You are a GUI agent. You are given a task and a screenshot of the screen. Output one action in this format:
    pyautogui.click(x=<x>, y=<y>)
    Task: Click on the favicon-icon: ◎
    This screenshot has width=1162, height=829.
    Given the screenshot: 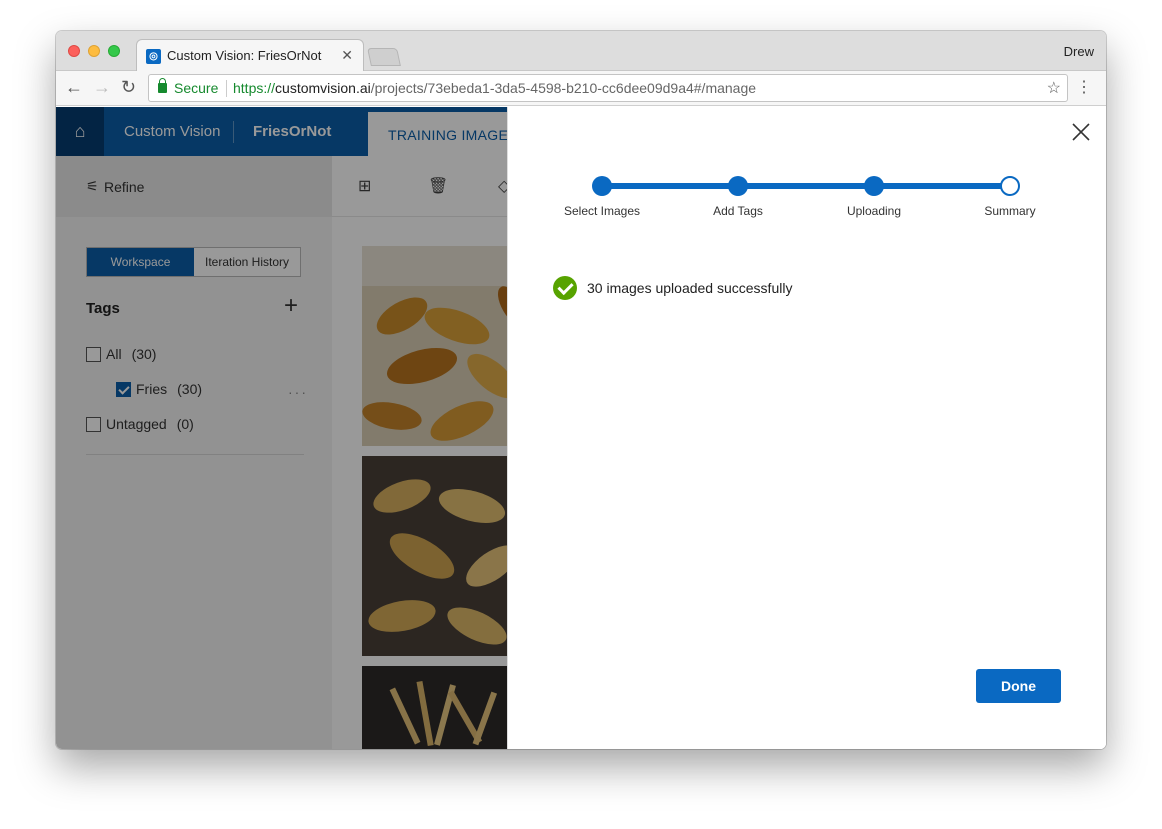 What is the action you would take?
    pyautogui.click(x=153, y=56)
    